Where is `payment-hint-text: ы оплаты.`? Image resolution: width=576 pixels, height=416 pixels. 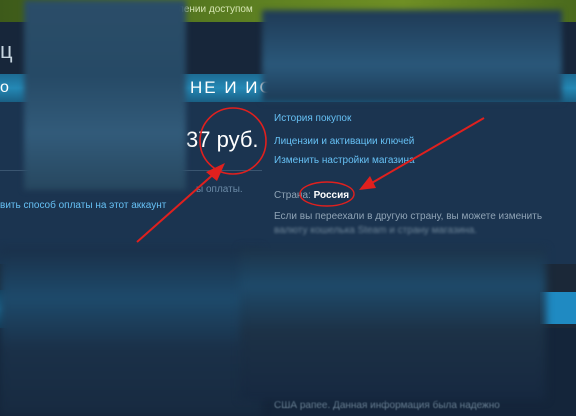 payment-hint-text: ы оплаты. is located at coordinates (219, 189).